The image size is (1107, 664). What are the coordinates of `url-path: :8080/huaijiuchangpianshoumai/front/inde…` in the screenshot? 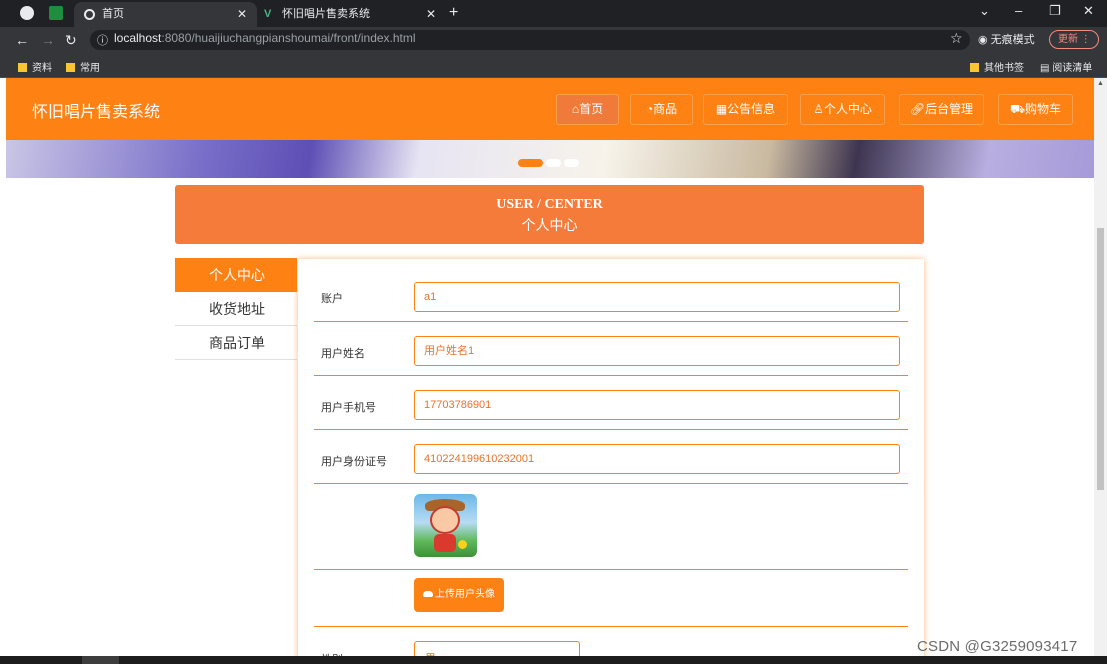 It's located at (288, 38).